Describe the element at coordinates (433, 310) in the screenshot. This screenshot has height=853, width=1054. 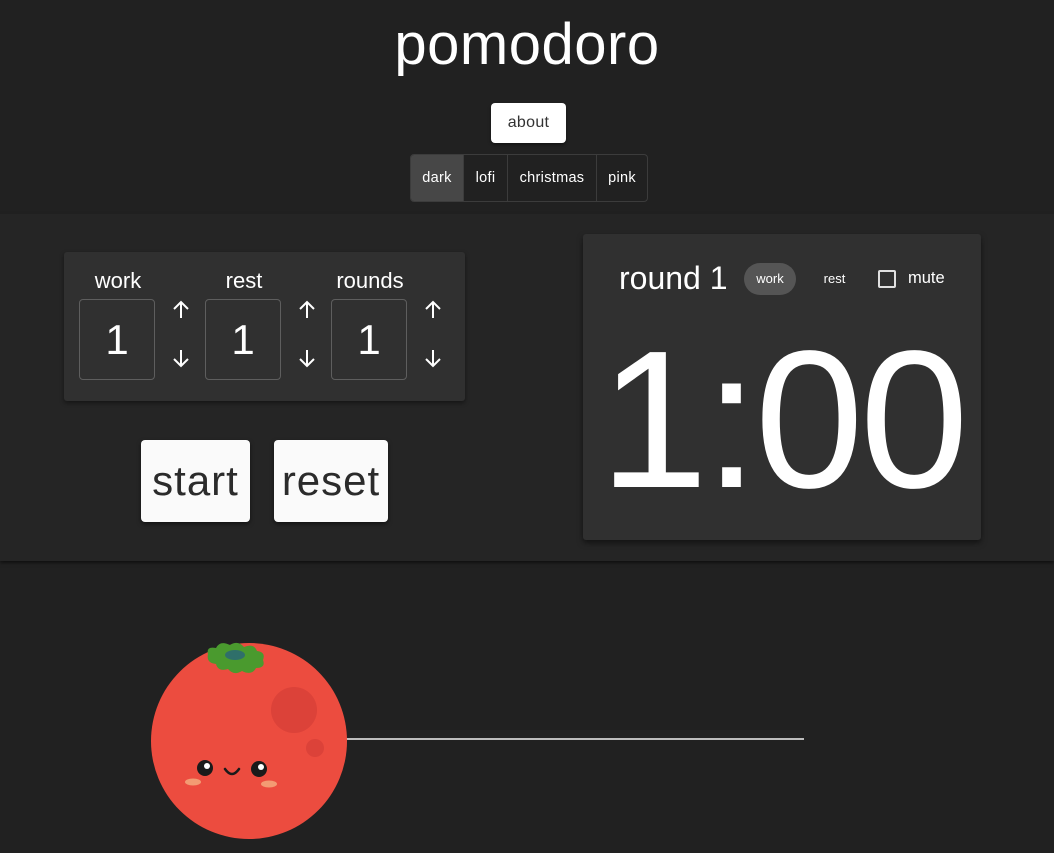
I see `rounds-increment-arrow-up-icon` at that location.